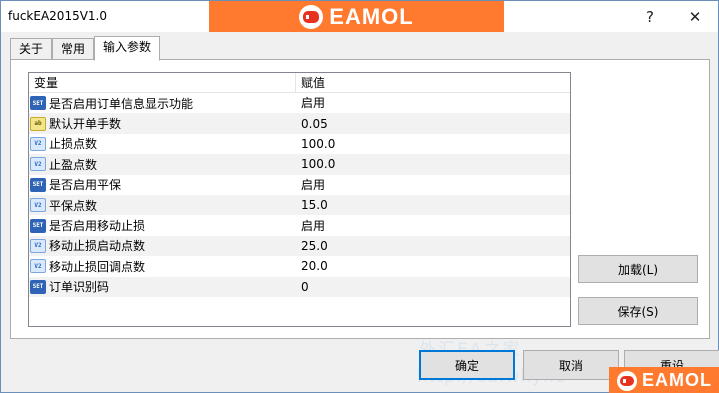 The image size is (719, 393). I want to click on table-row: V2 平保点数 15.0, so click(299, 205).